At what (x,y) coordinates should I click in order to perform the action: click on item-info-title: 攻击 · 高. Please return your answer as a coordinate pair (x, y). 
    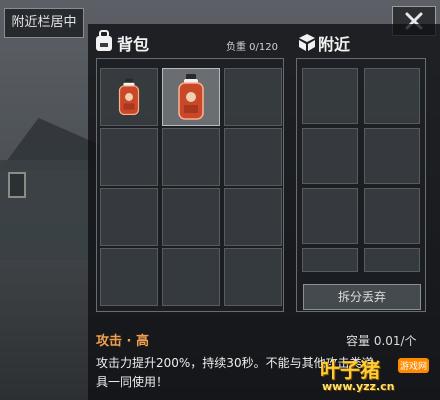
    Looking at the image, I should click on (122, 341).